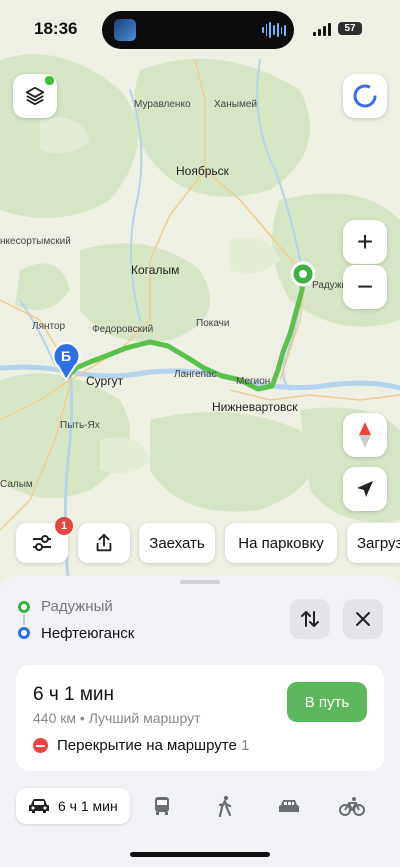 The image size is (400, 867). Describe the element at coordinates (74, 694) in the screenshot. I see `route-duration: 6 ч 1 мин` at that location.